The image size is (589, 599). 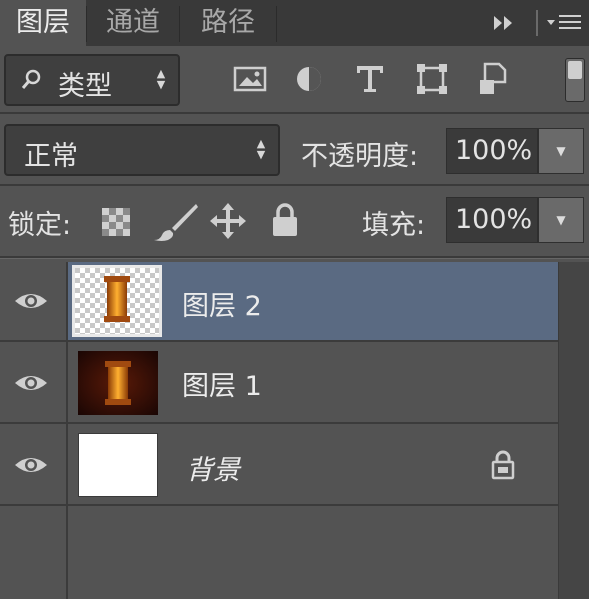 I want to click on filter-kind-label: 类型, so click(x=85, y=86).